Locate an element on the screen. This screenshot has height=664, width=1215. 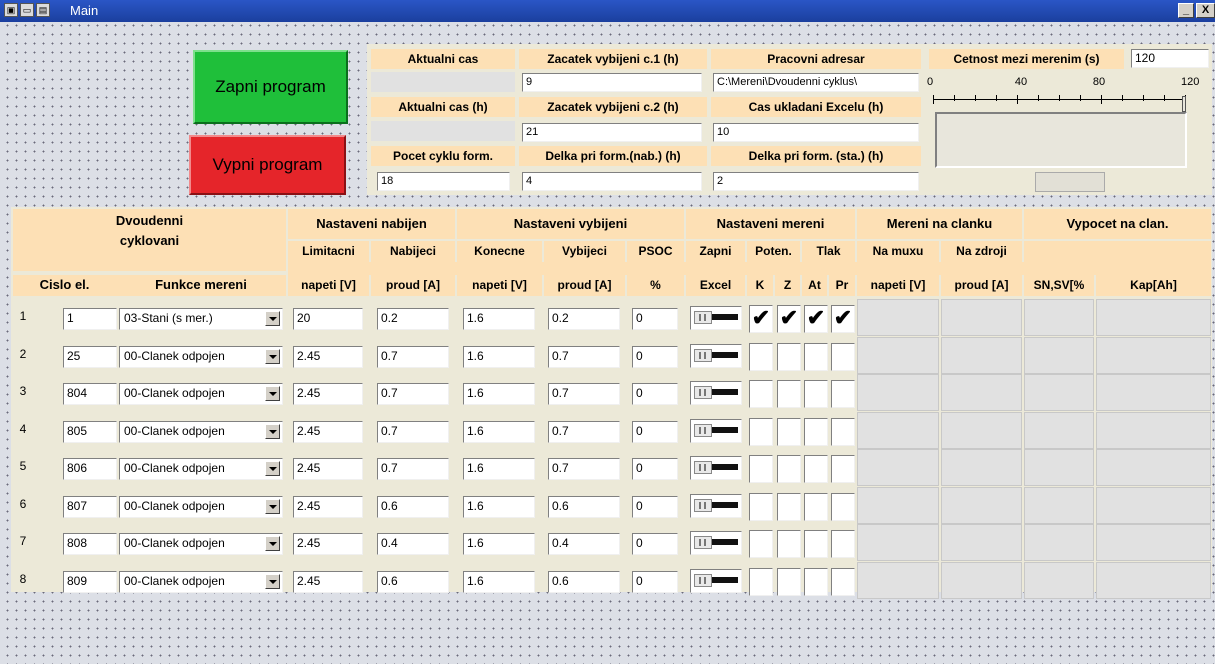
nabijeci-proud-input: 0.2 is located at coordinates (413, 319).